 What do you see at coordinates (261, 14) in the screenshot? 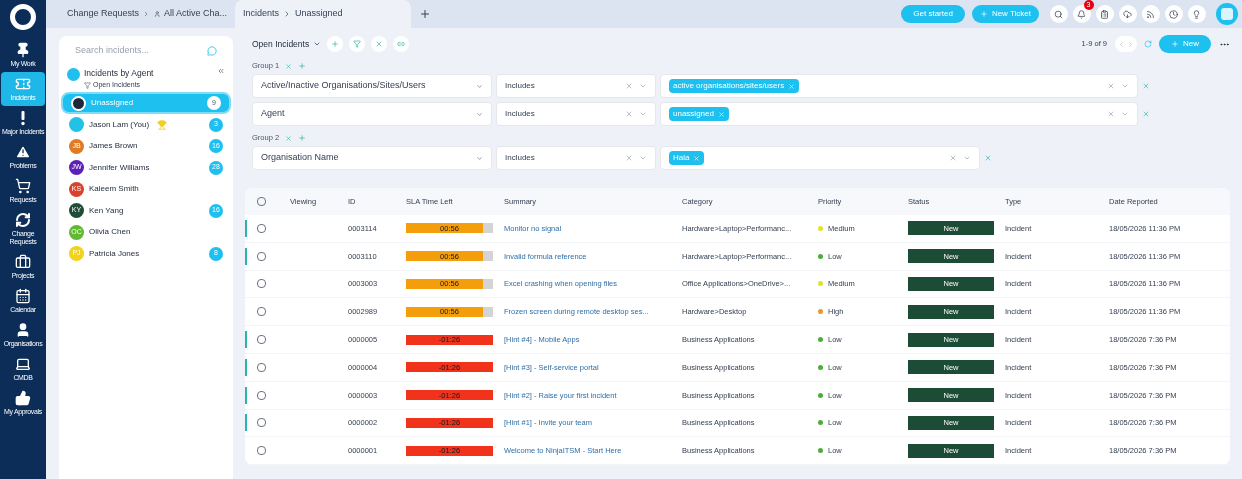
I see `breadcrumb: Incidents` at bounding box center [261, 14].